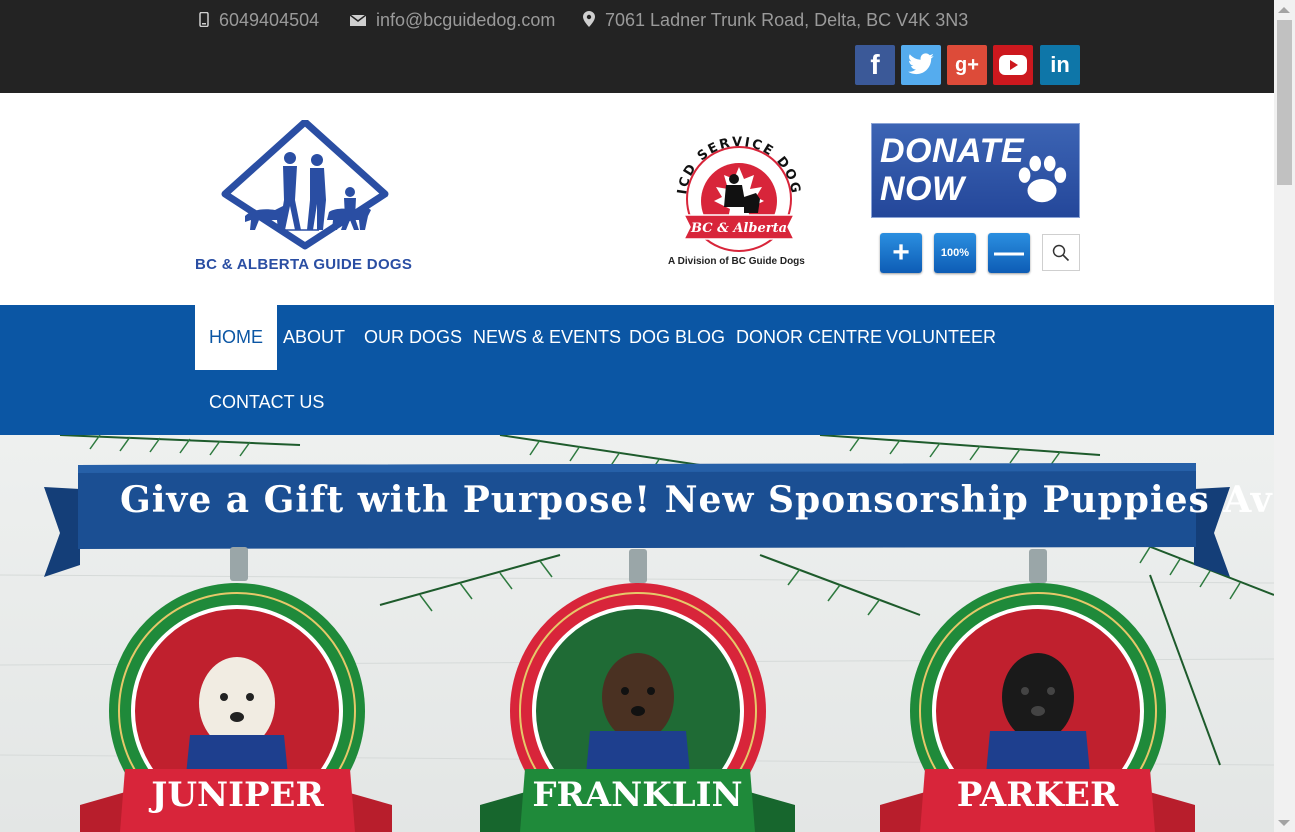 This screenshot has height=832, width=1295. Describe the element at coordinates (589, 20) in the screenshot. I see `map-pin-icon` at that location.